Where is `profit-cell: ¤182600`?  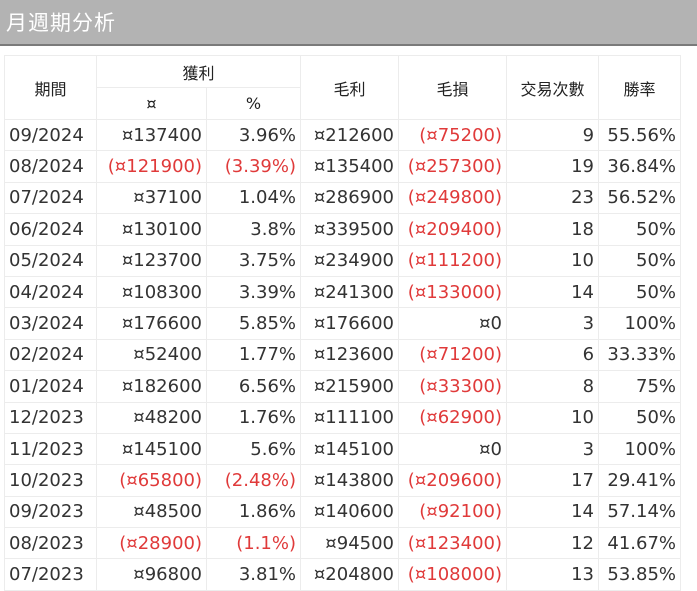 profit-cell: ¤182600 is located at coordinates (151, 386).